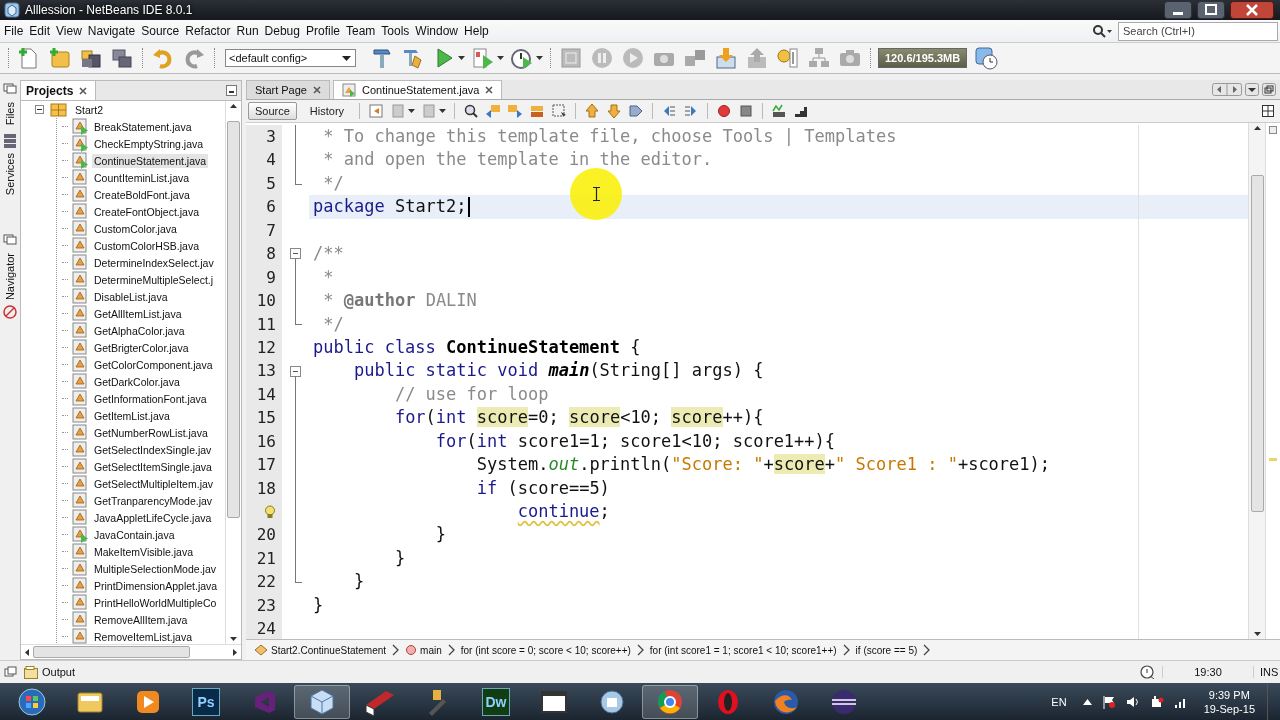 The width and height of the screenshot is (1280, 720). Describe the element at coordinates (153, 517) in the screenshot. I see `tree-item: JavaAppletLifeCycle.java` at that location.